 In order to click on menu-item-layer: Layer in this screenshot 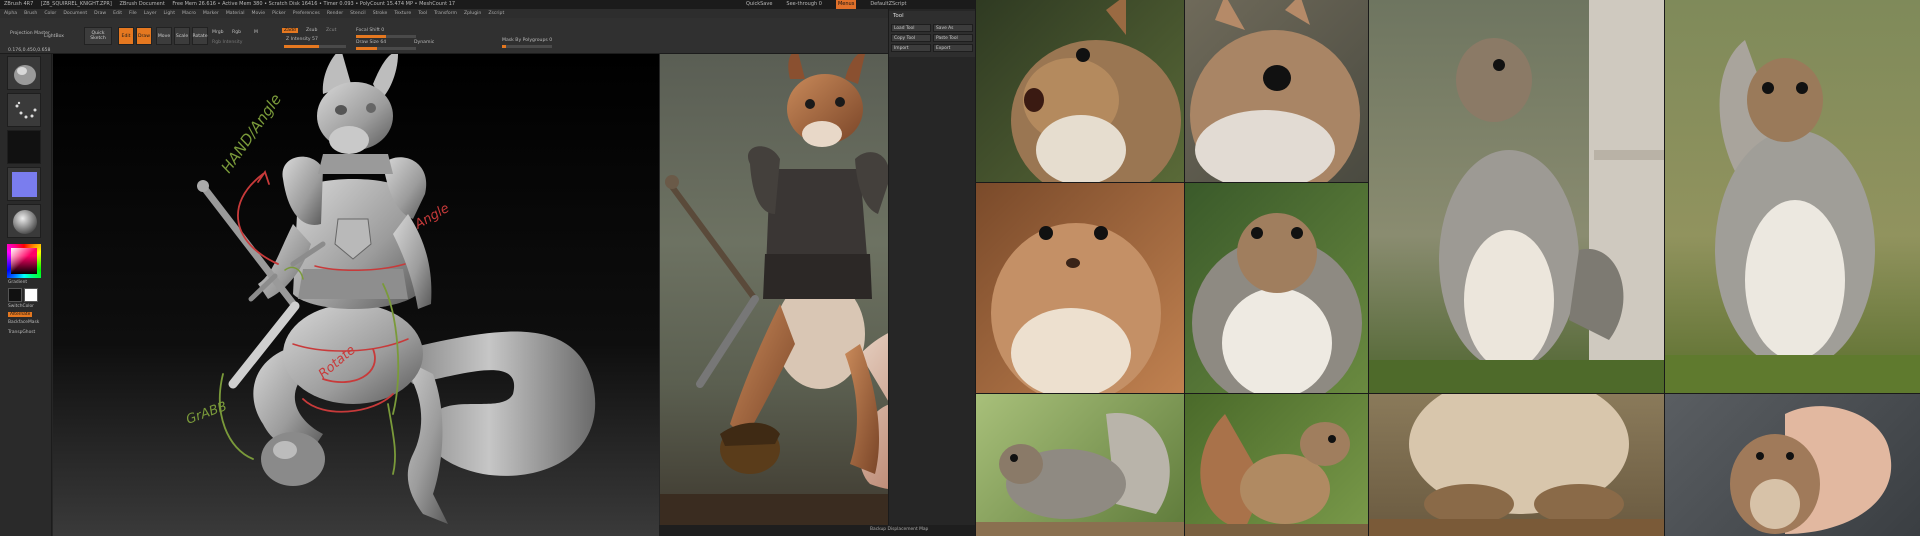, I will do `click(150, 13)`.